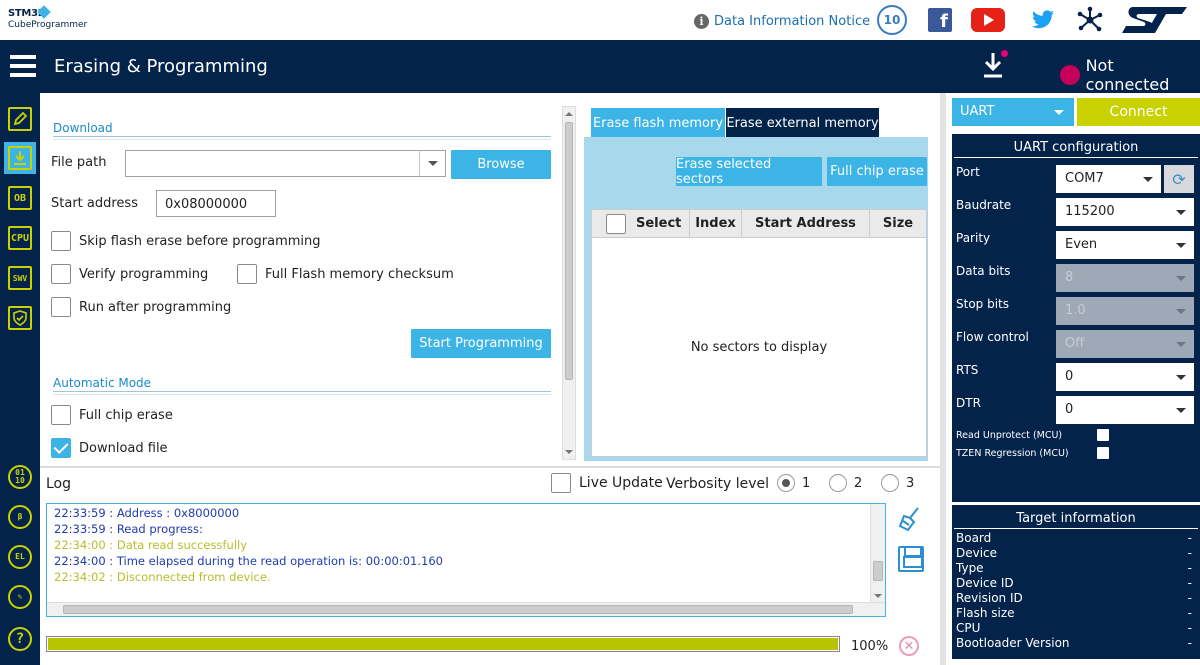  I want to click on sidebar-item-external-loader: EL, so click(20, 557).